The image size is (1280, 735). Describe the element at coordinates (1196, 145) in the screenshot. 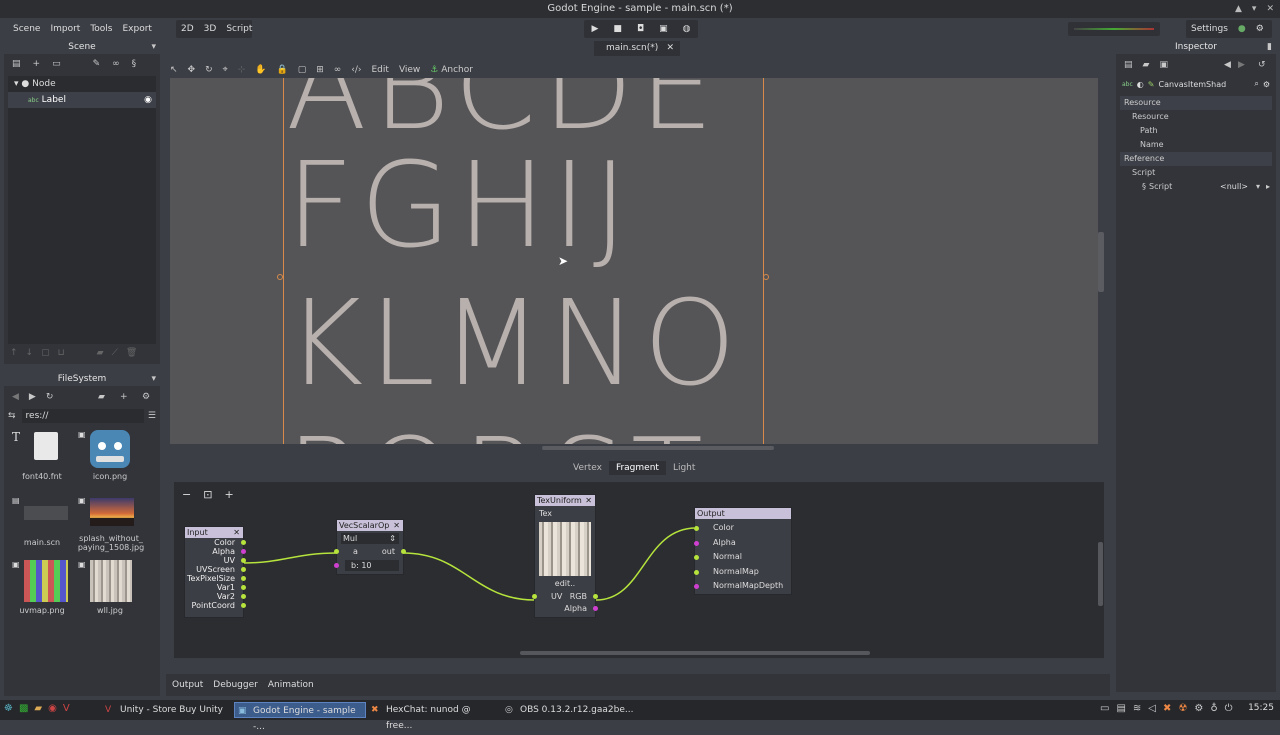

I see `property-name: Name` at that location.